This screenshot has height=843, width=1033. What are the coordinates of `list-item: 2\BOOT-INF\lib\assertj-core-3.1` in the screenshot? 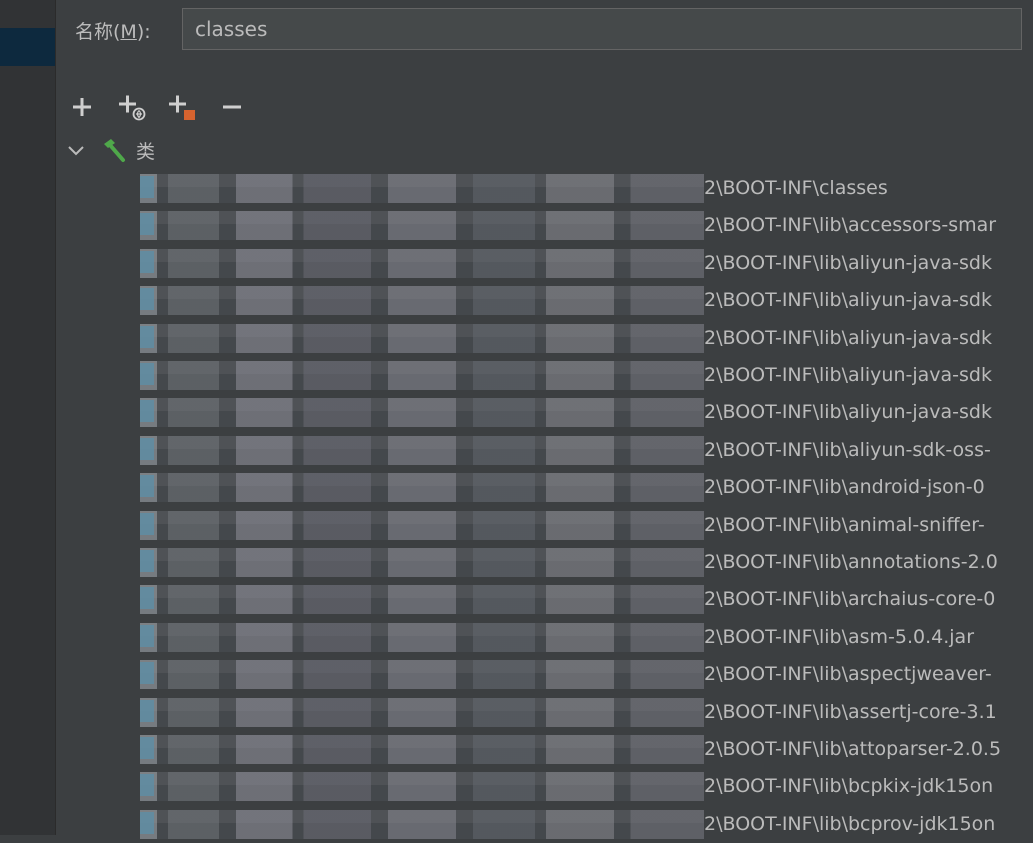 It's located at (516, 712).